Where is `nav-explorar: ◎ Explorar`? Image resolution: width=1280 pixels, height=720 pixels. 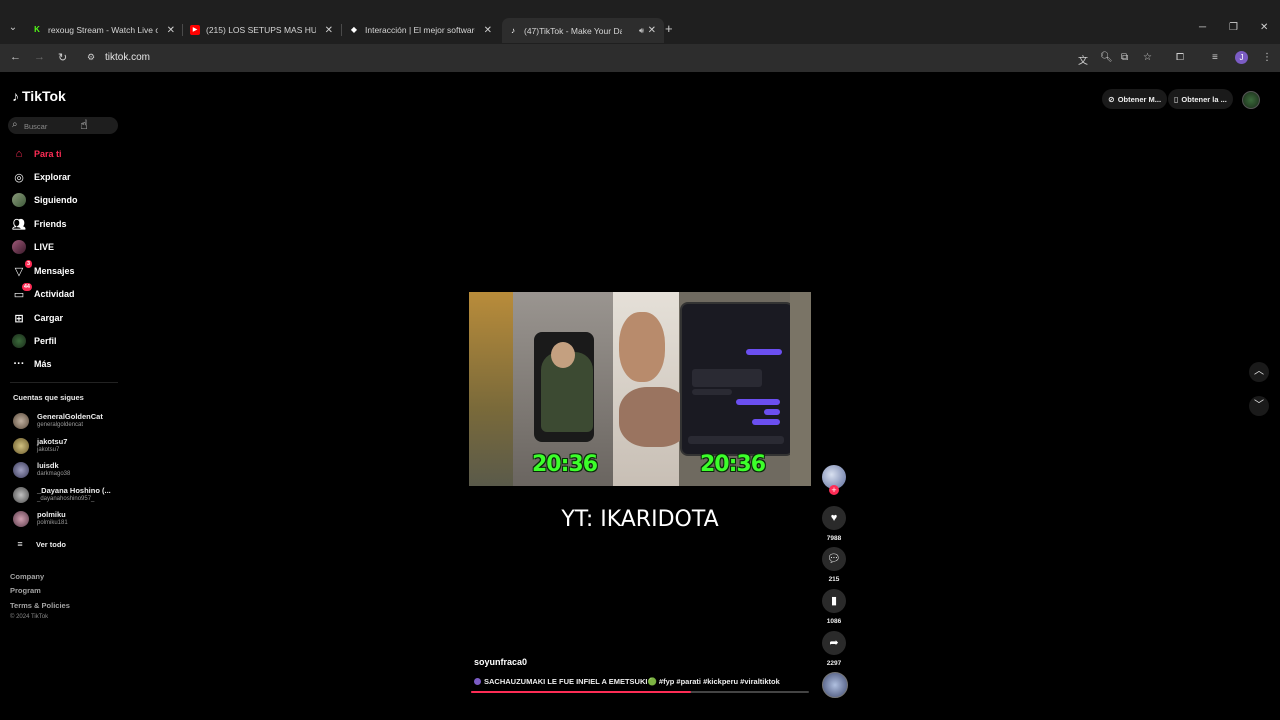
nav-explorar: ◎ Explorar is located at coordinates (41, 177).